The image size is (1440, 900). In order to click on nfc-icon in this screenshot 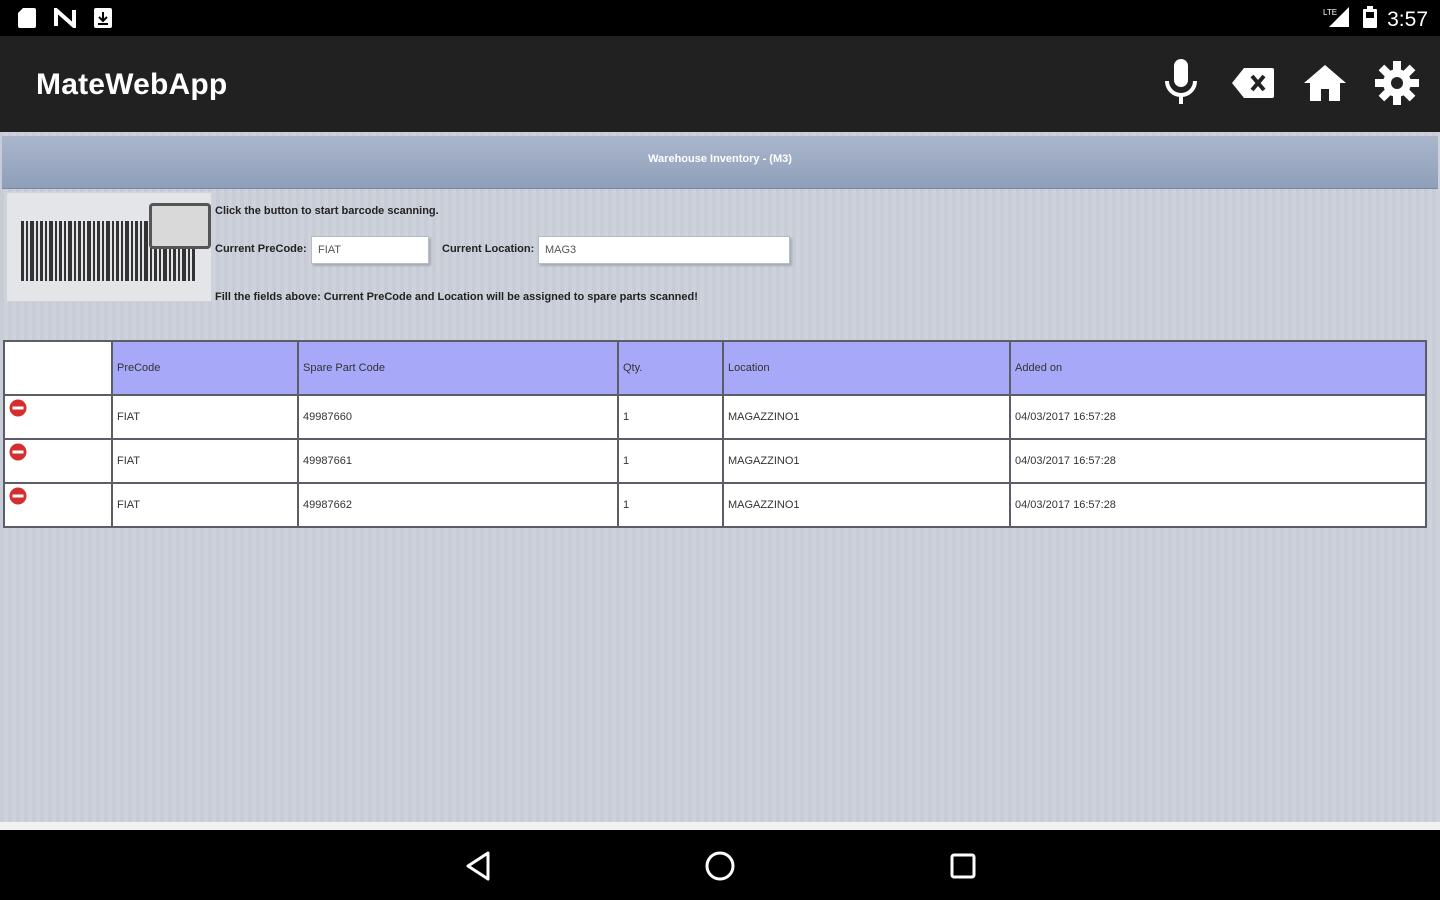, I will do `click(65, 18)`.